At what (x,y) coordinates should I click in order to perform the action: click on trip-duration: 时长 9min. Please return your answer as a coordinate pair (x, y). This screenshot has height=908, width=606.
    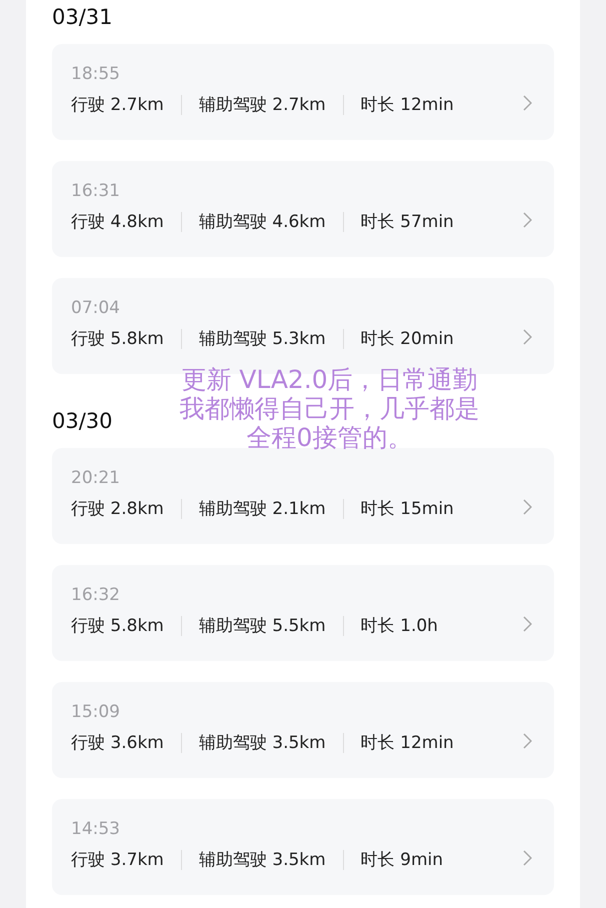
    Looking at the image, I should click on (401, 860).